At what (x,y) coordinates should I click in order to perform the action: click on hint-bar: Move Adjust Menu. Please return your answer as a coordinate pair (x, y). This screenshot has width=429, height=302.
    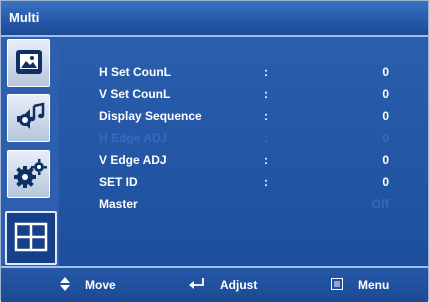
    Looking at the image, I should click on (214, 284).